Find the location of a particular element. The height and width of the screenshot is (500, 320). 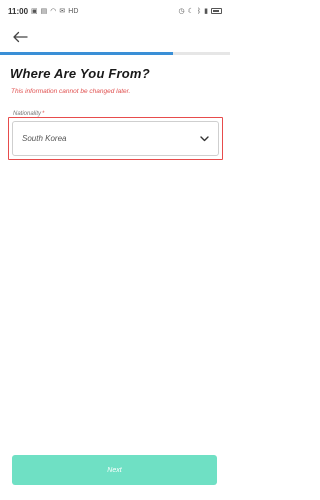

wifi-icon: ◠ is located at coordinates (53, 11).